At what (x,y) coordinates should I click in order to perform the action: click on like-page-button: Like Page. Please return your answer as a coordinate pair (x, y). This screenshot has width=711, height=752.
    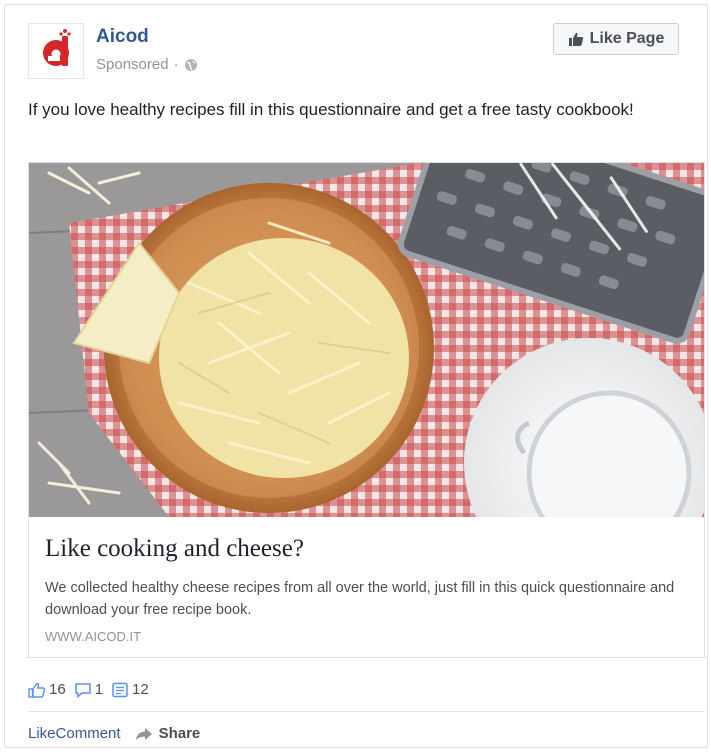
    Looking at the image, I should click on (616, 39).